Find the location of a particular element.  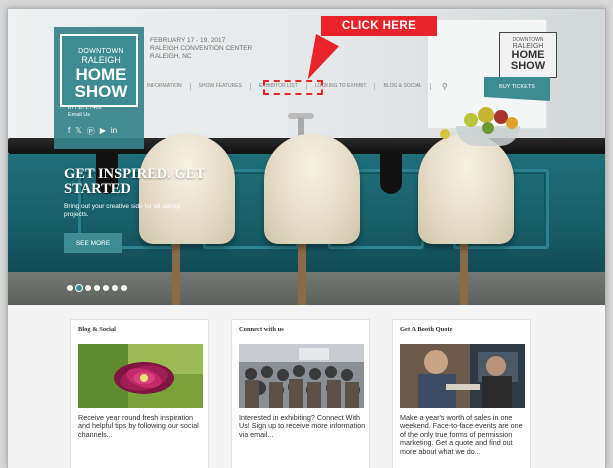

linkedin-icon: in is located at coordinates (114, 131).